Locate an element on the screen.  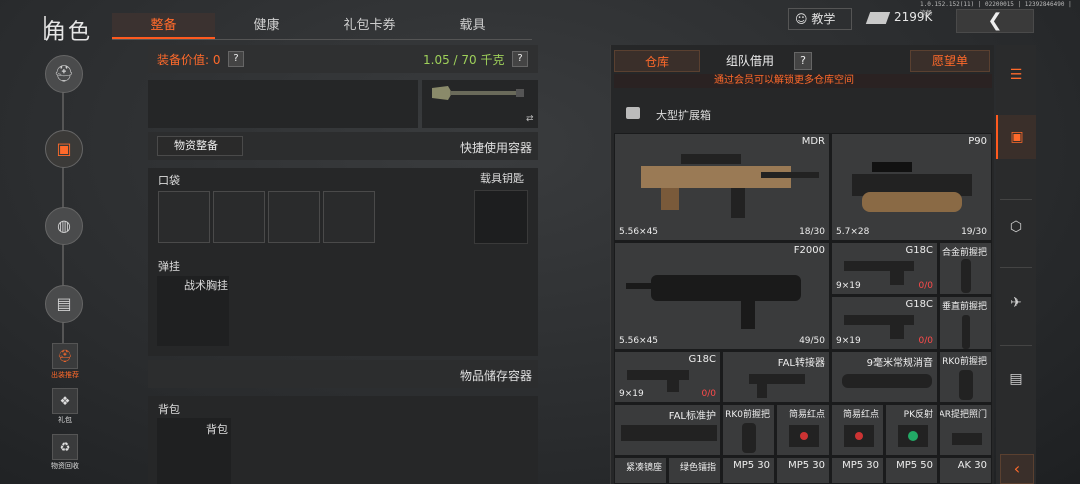
rail-divider is located at coordinates (1016, 345).